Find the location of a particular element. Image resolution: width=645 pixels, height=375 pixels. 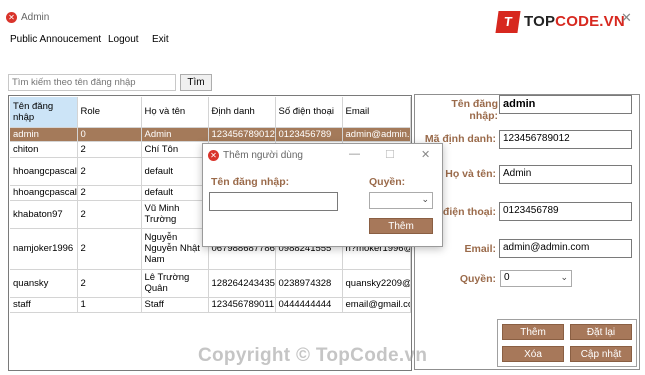

phone-field: 0123456789 is located at coordinates (565, 211).